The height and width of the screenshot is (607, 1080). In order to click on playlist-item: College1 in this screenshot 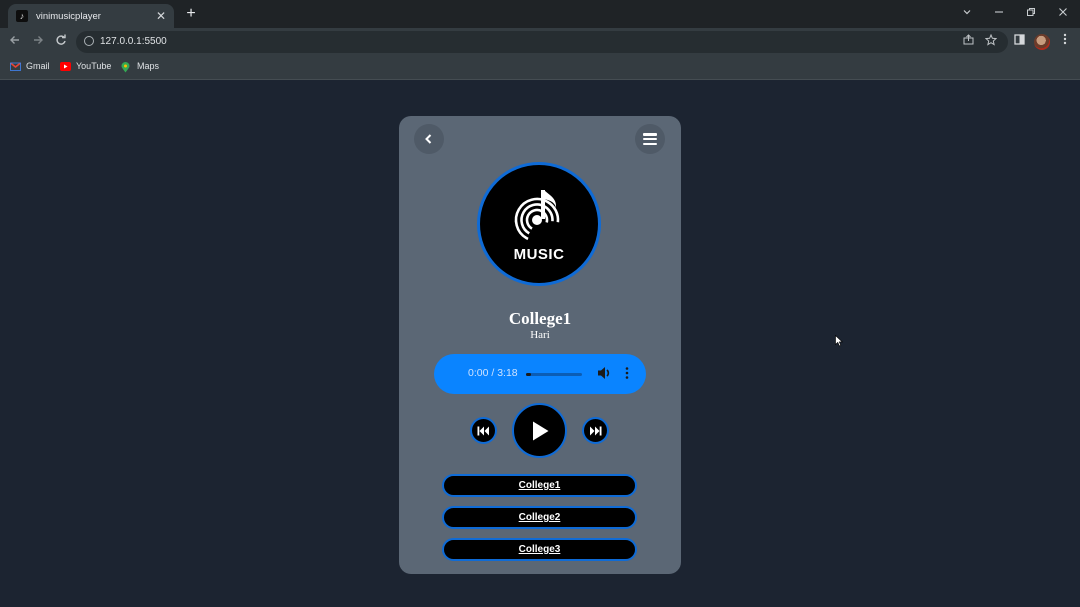, I will do `click(539, 485)`.